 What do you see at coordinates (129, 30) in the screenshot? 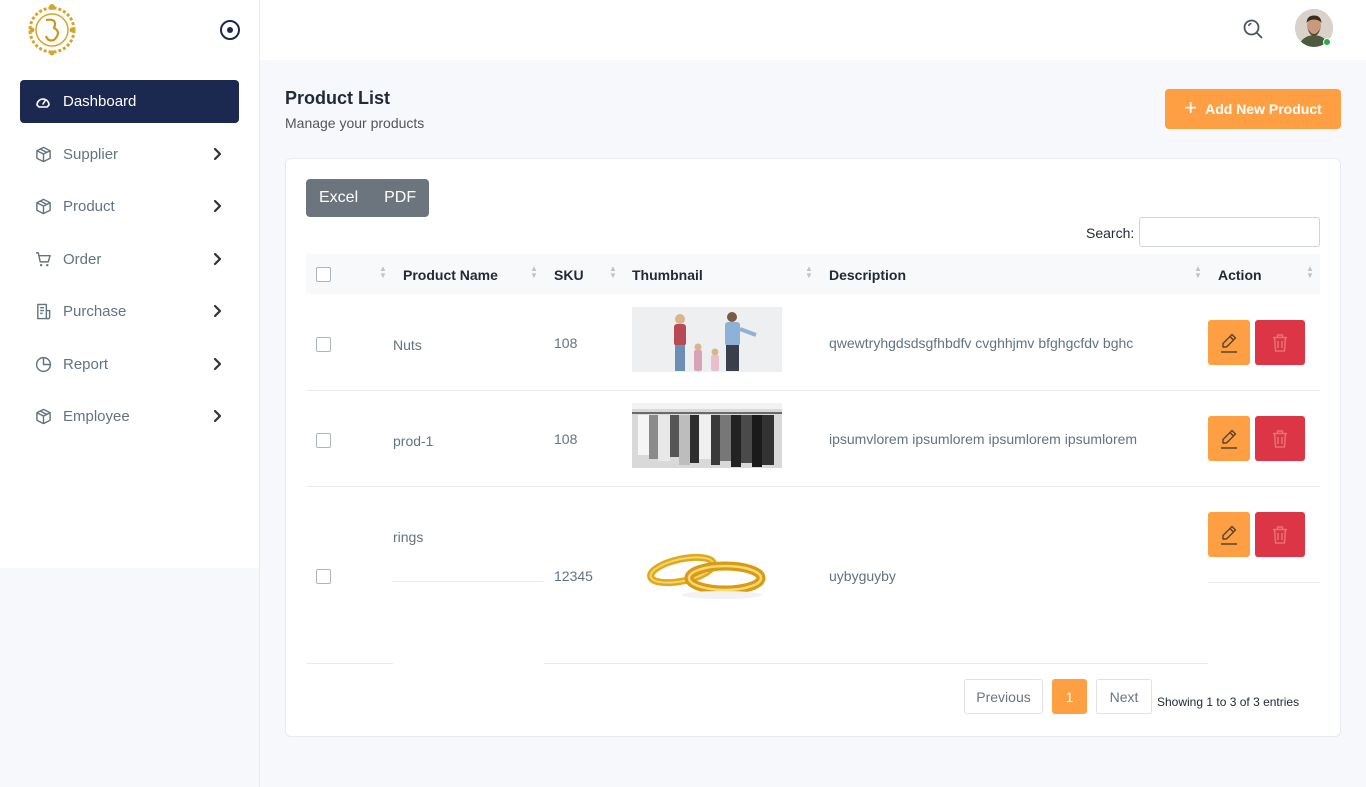
I see `logo-bar` at bounding box center [129, 30].